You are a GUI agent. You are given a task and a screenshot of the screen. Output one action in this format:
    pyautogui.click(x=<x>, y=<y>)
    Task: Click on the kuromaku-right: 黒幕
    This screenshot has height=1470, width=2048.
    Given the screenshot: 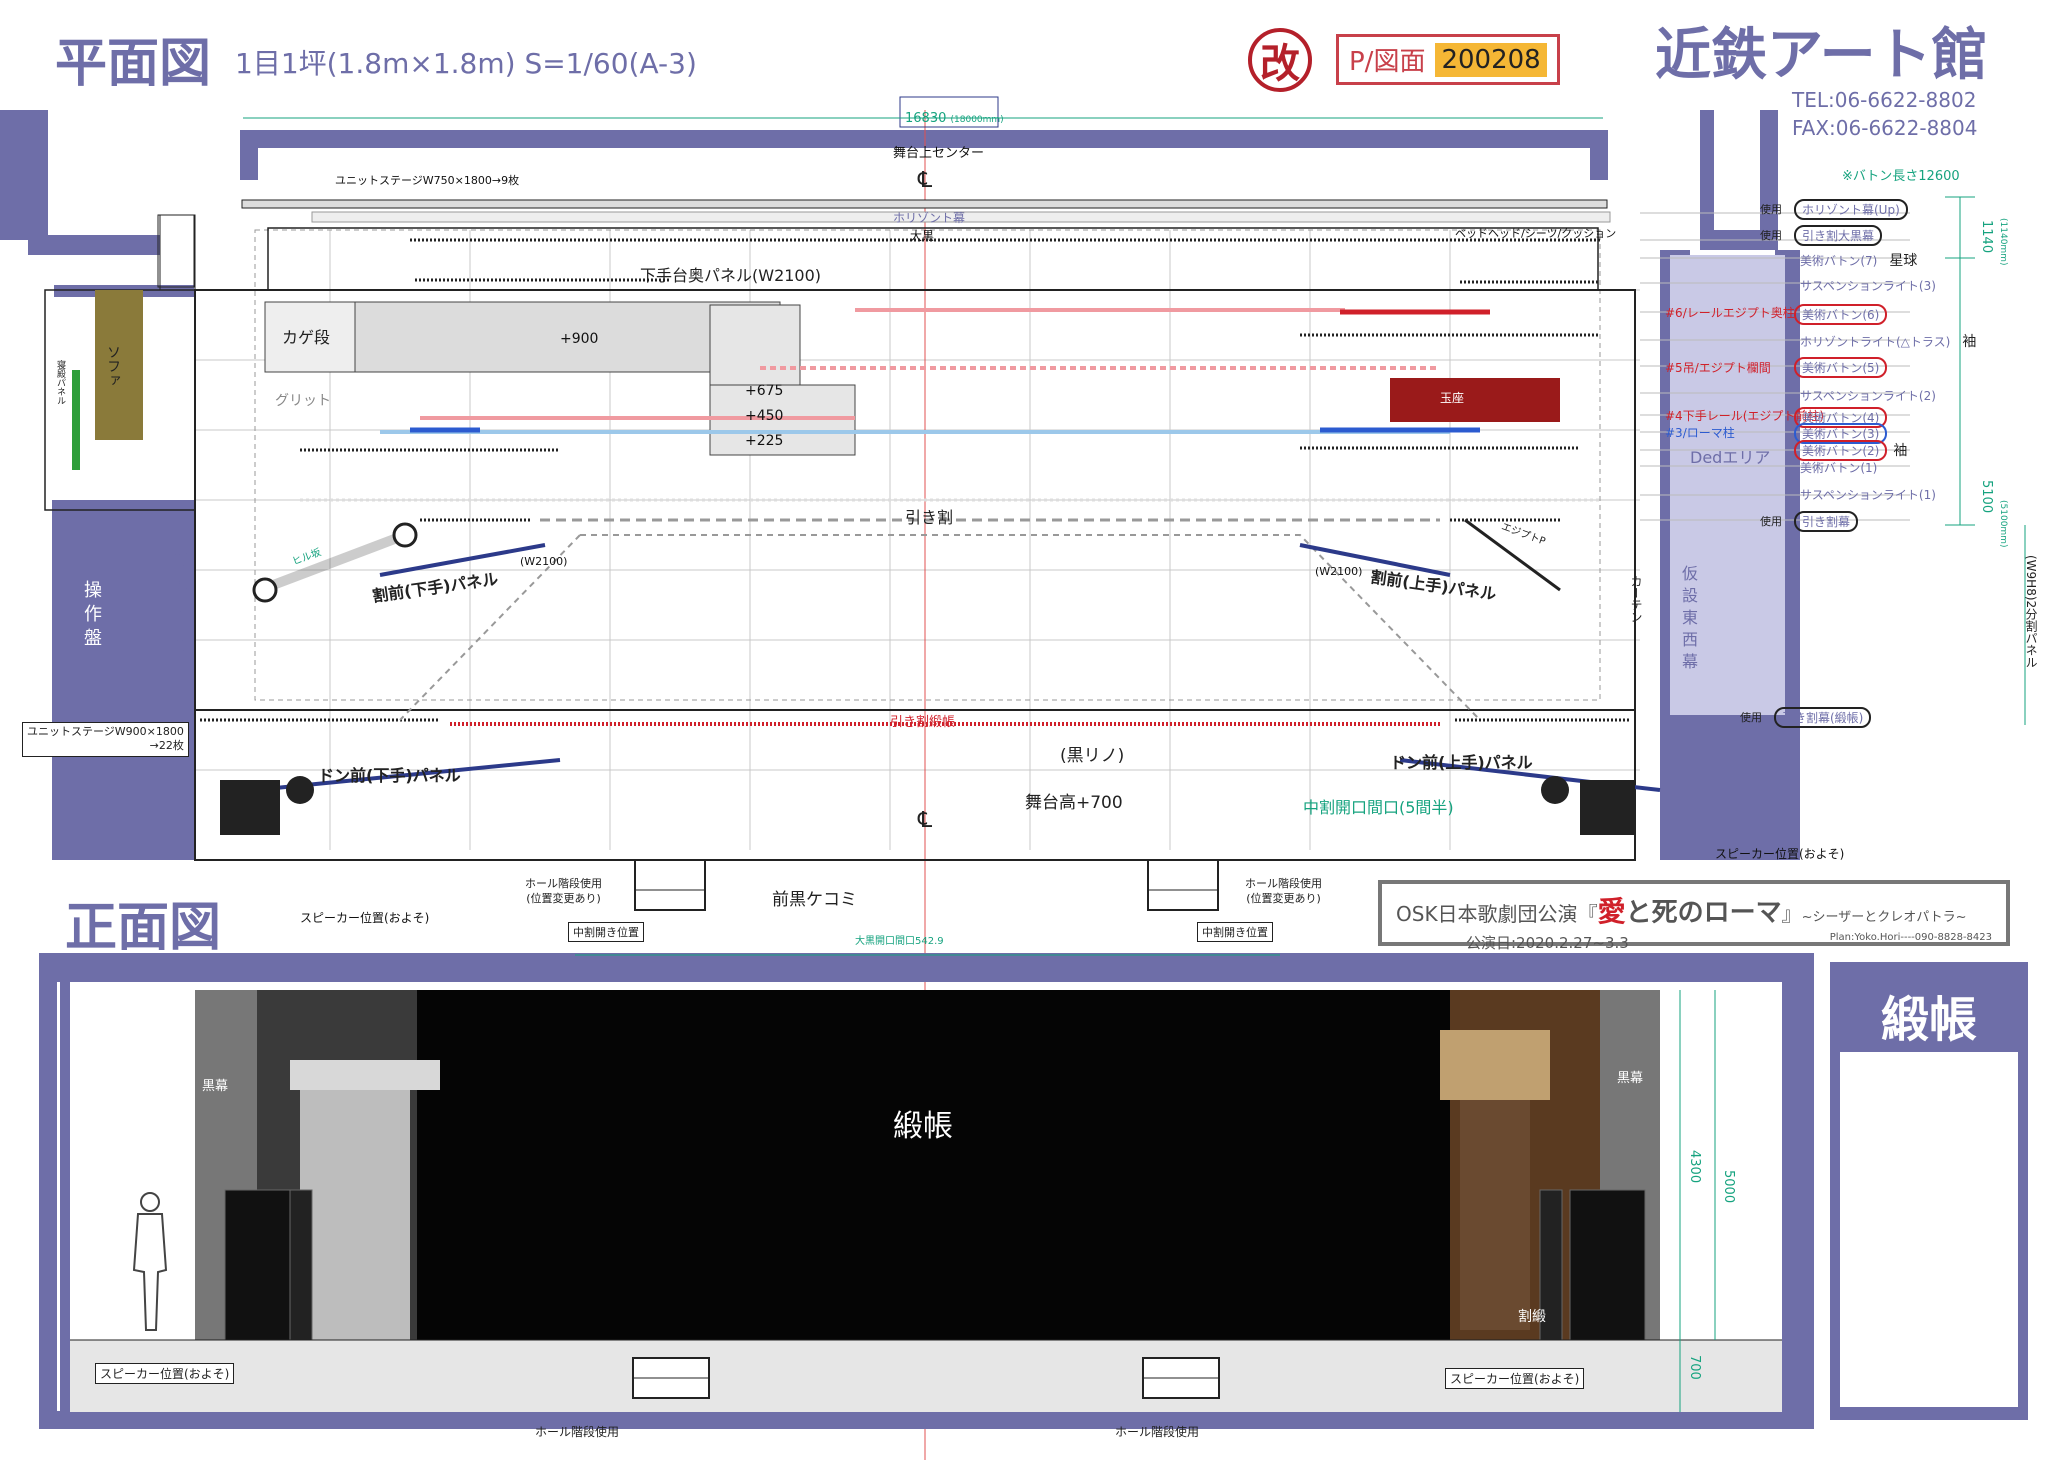 What is the action you would take?
    pyautogui.click(x=1630, y=1078)
    